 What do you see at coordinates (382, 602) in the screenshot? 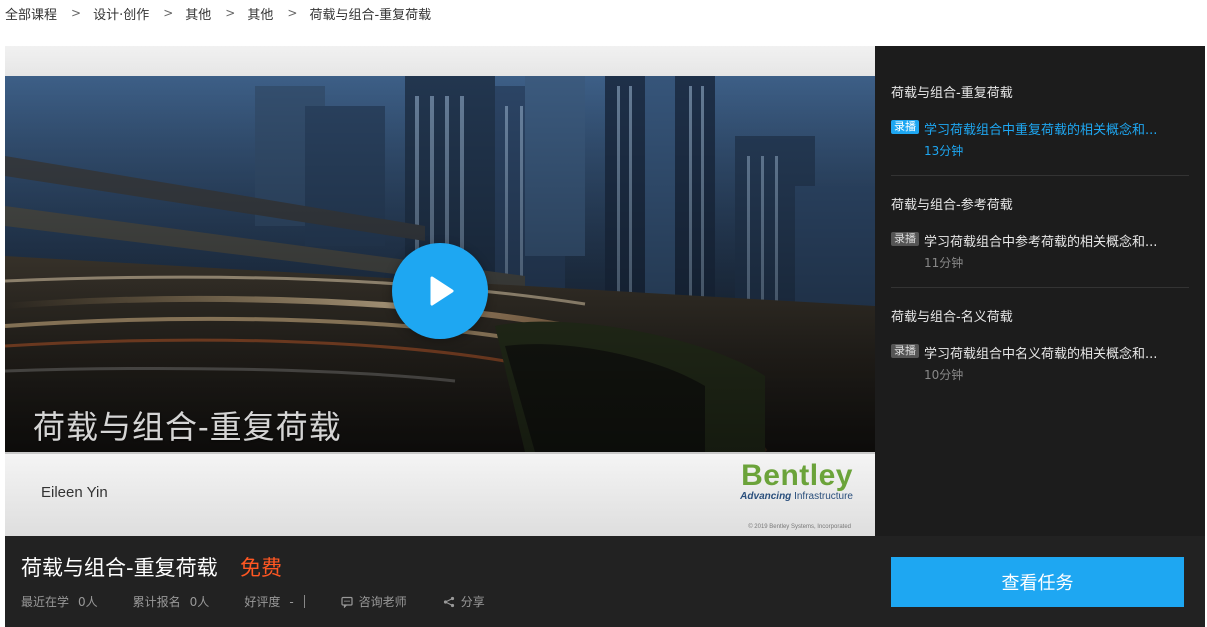
I see `consult-teacher-label: 咨询老师` at bounding box center [382, 602].